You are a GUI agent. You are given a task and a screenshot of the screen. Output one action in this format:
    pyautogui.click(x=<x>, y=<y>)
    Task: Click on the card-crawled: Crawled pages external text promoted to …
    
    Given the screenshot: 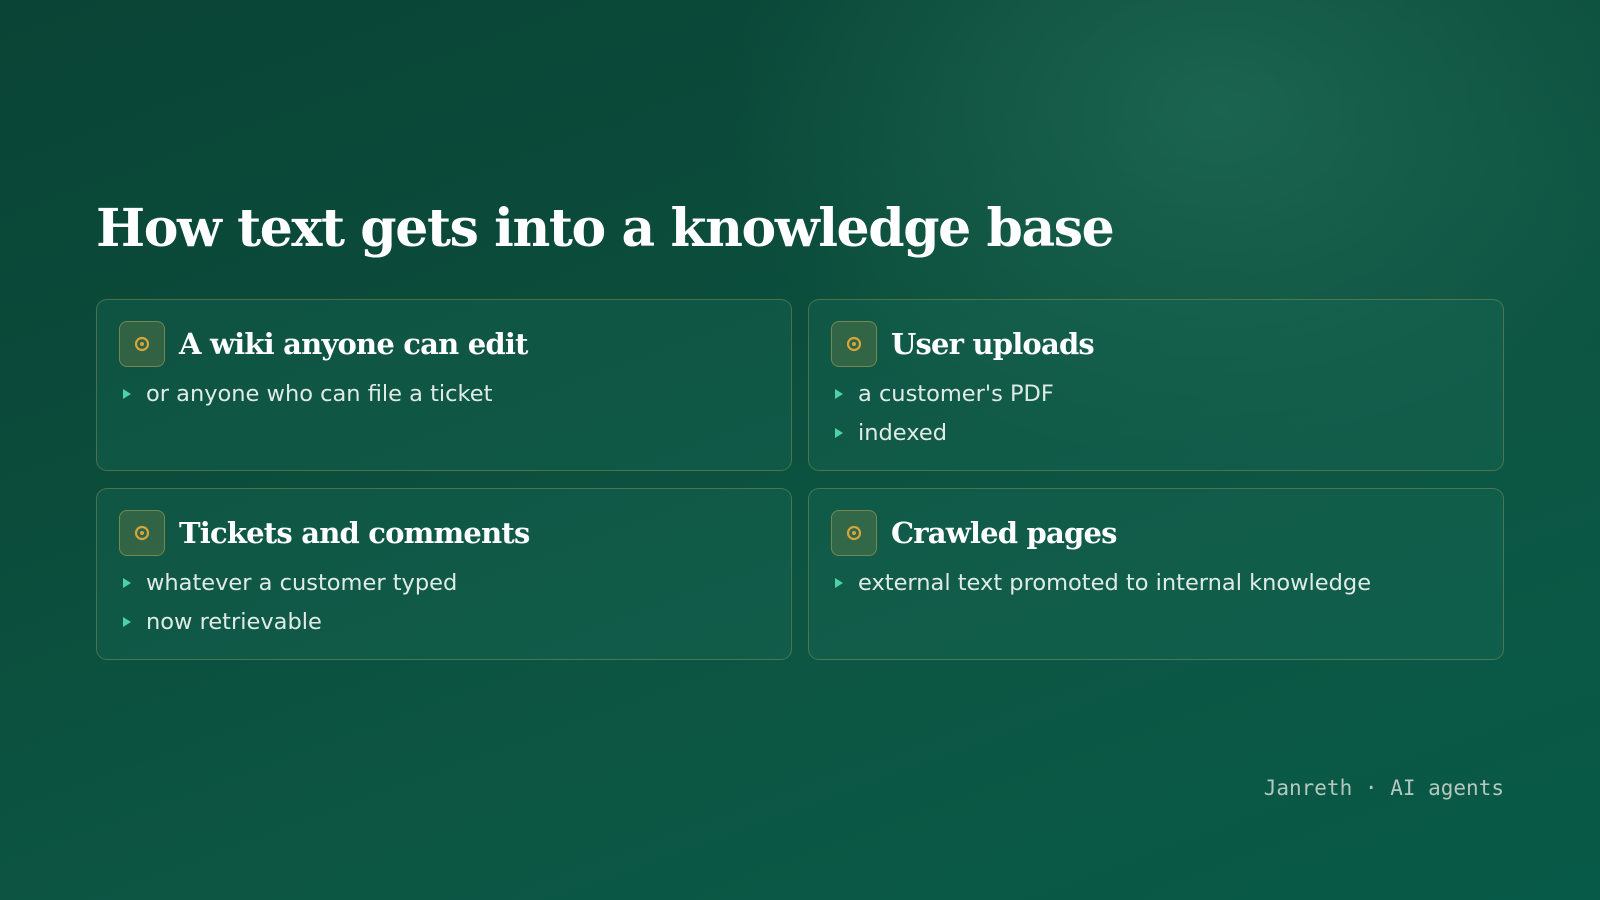 What is the action you would take?
    pyautogui.click(x=1156, y=574)
    